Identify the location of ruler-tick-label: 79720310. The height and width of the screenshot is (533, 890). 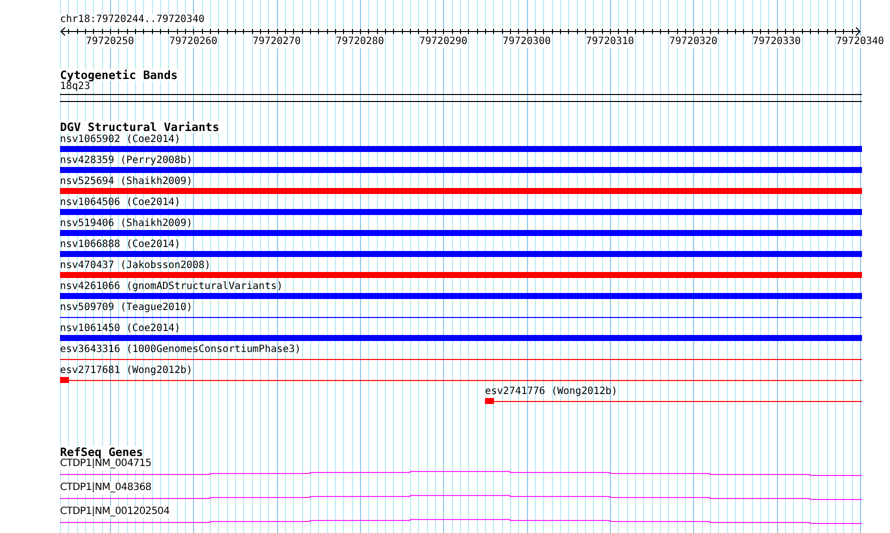
(610, 42).